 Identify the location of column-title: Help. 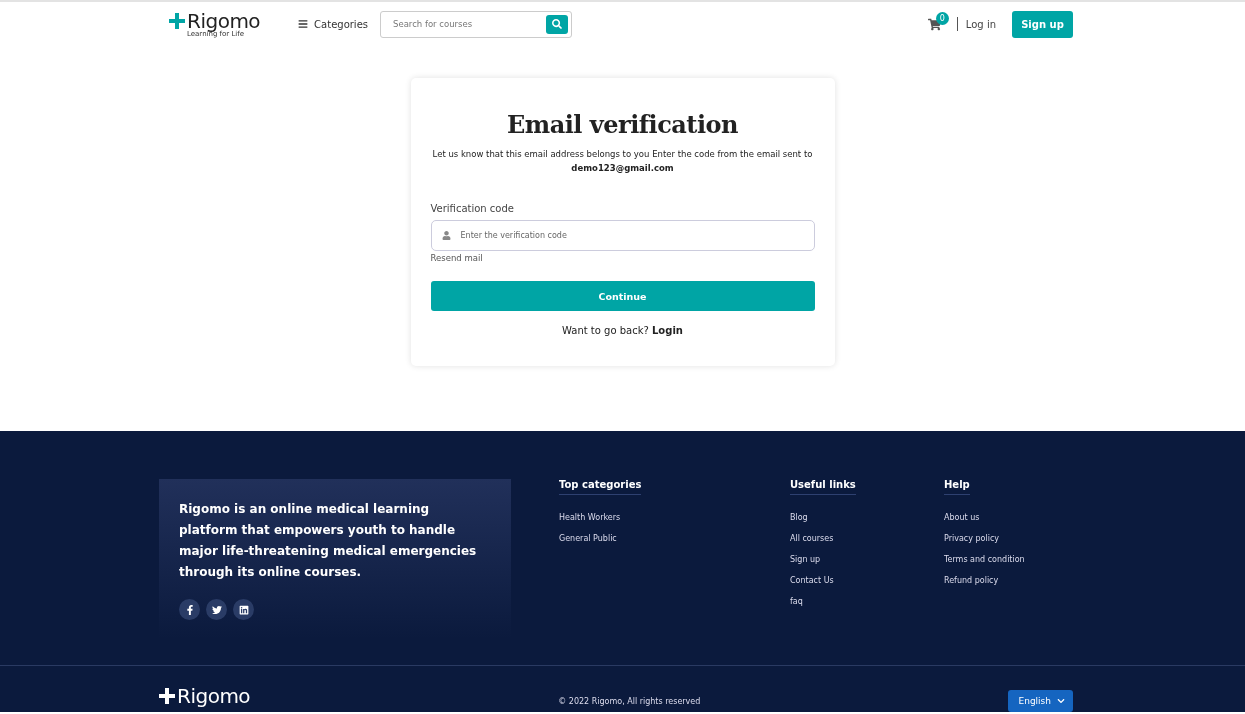
(957, 487).